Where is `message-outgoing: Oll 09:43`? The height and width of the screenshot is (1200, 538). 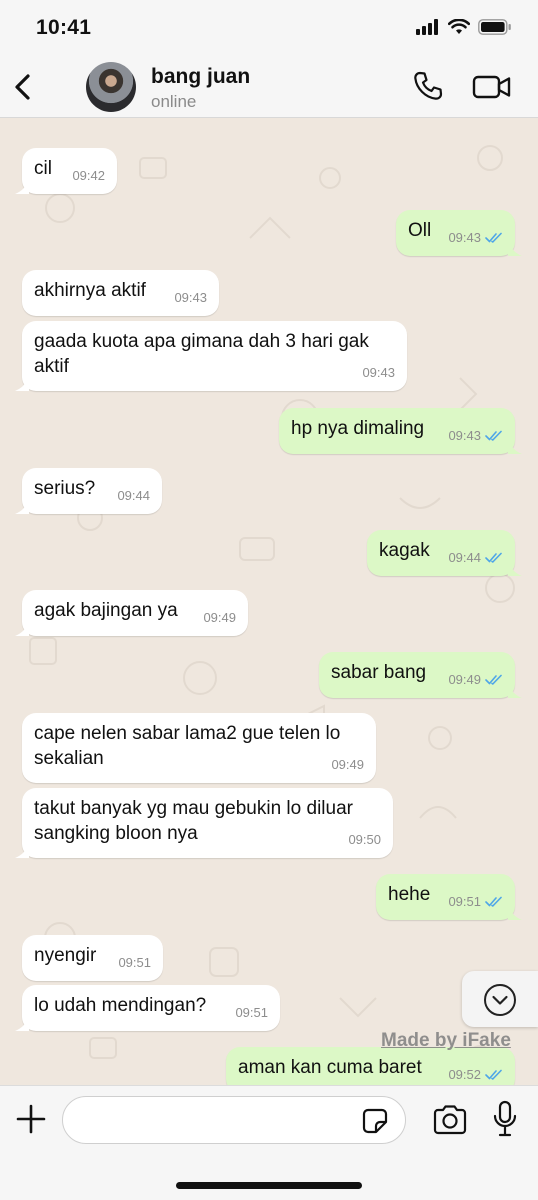 message-outgoing: Oll 09:43 is located at coordinates (459, 233).